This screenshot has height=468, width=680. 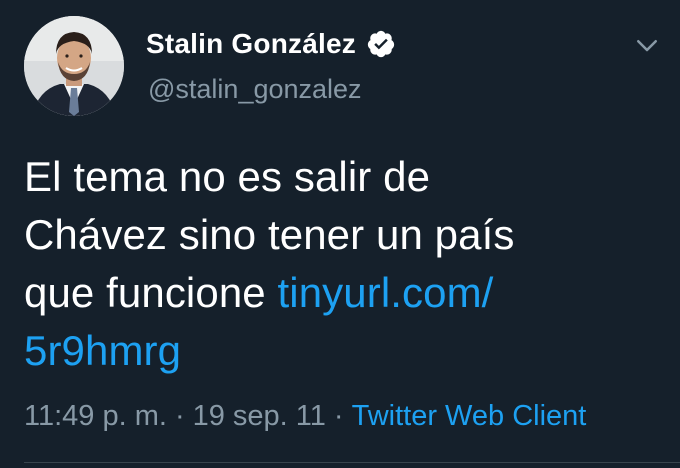 I want to click on verified-badge-icon, so click(x=381, y=44).